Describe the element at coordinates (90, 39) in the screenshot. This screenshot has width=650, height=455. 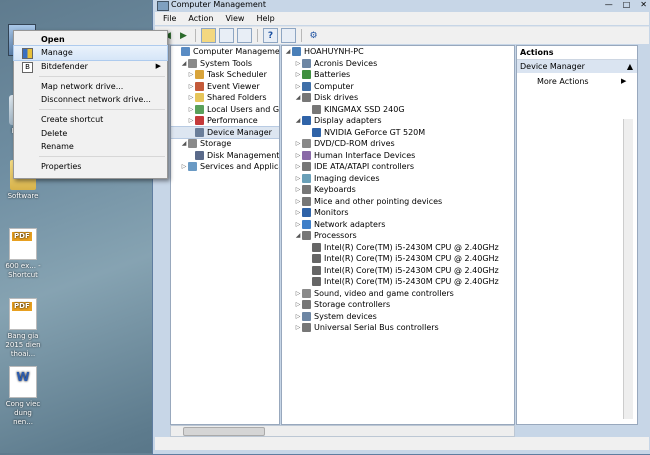
I see `context-menu-item: Open` at that location.